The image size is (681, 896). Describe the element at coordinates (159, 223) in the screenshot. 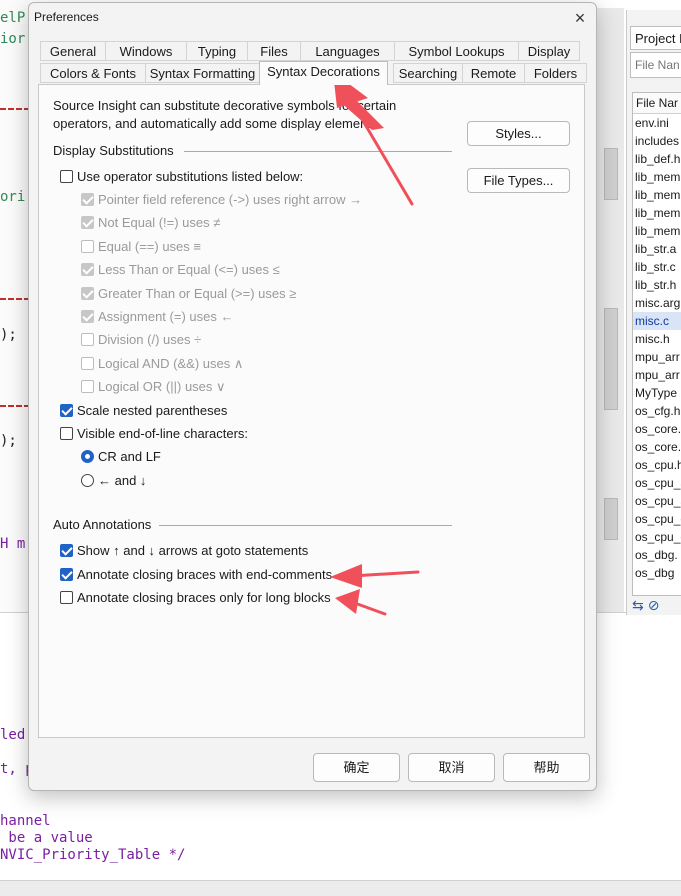

I see `checkbox-label: Not Equal (!=) uses ≠` at that location.